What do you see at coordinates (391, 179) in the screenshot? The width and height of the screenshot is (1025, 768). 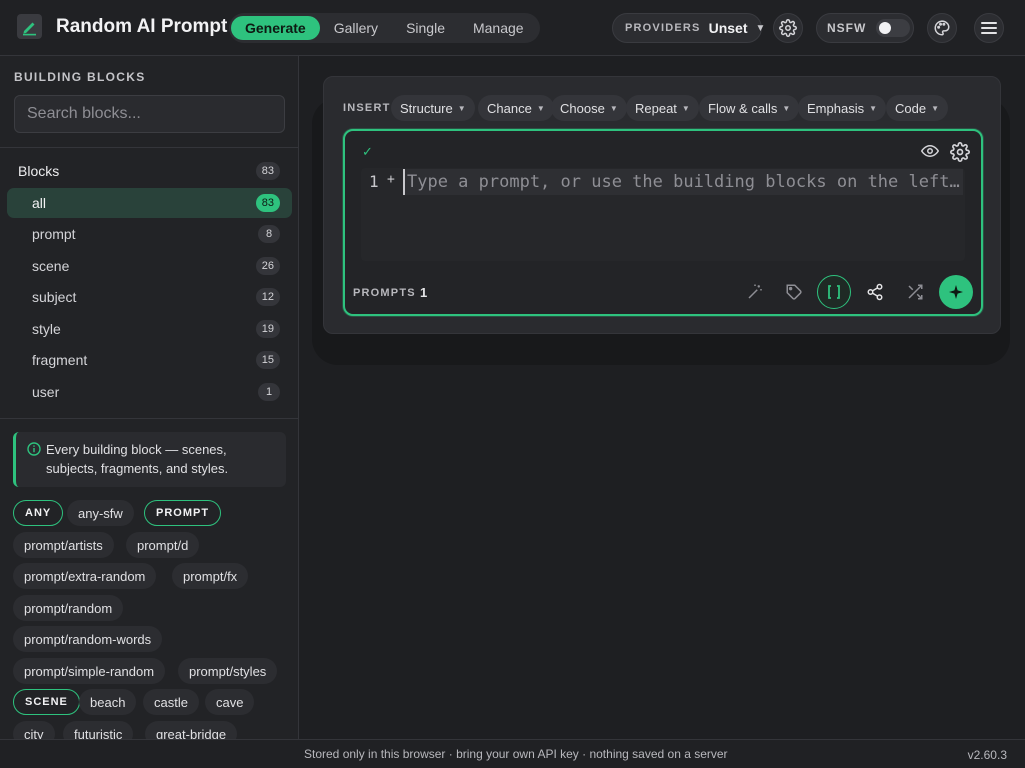 I see `line-fold-plus: +` at bounding box center [391, 179].